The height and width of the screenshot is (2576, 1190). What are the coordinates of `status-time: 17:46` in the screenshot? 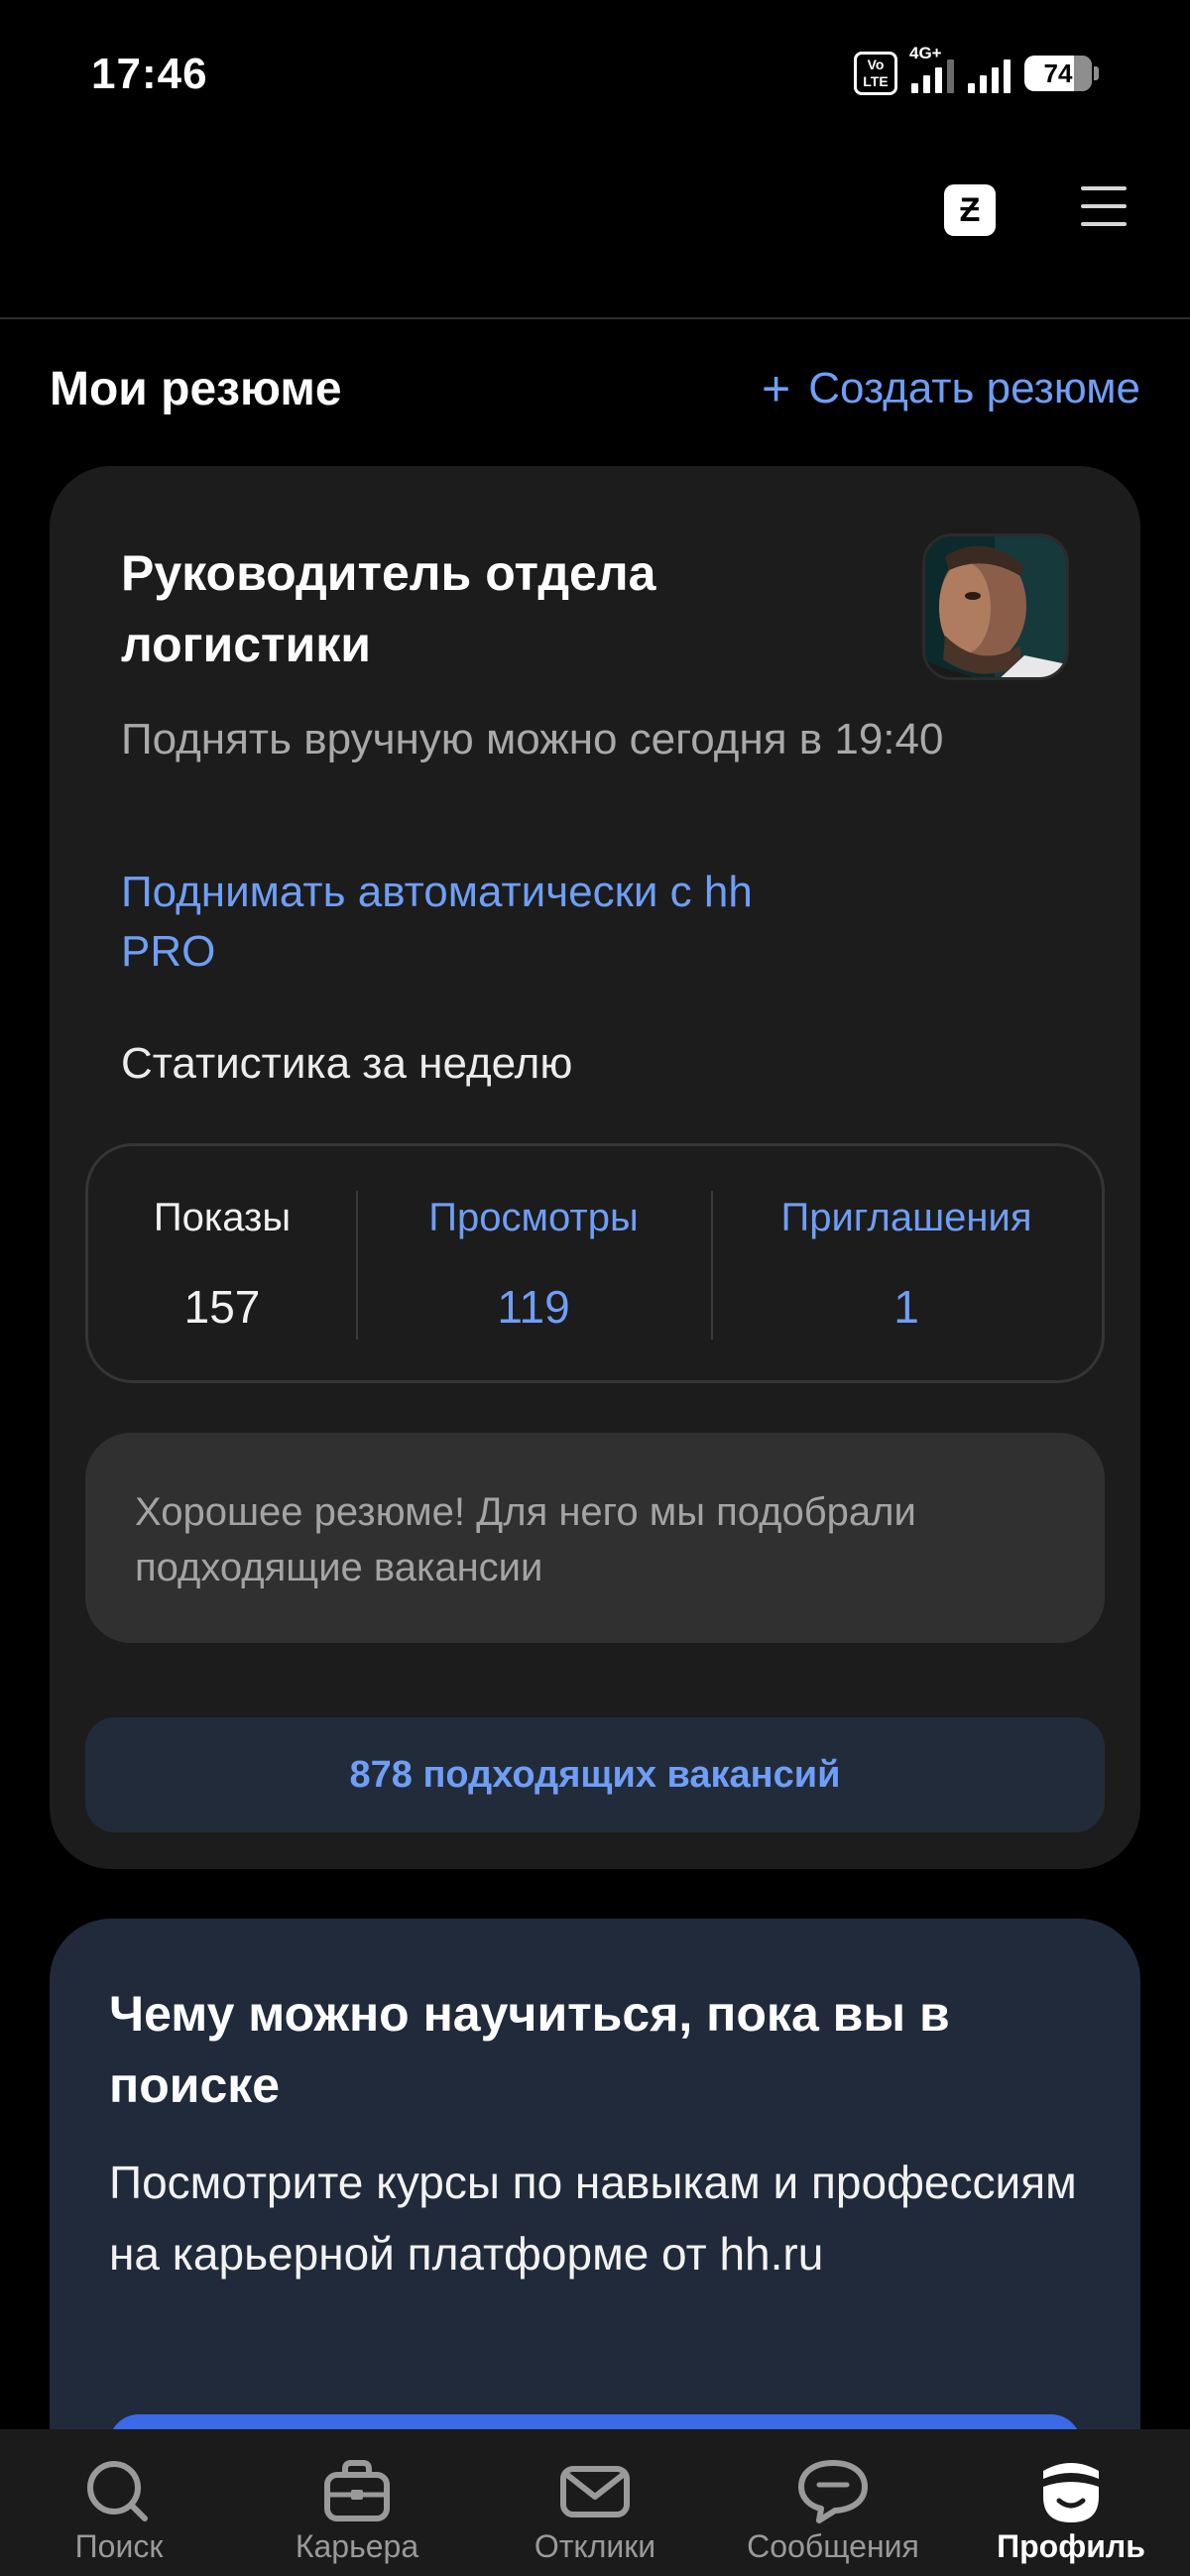 It's located at (149, 74).